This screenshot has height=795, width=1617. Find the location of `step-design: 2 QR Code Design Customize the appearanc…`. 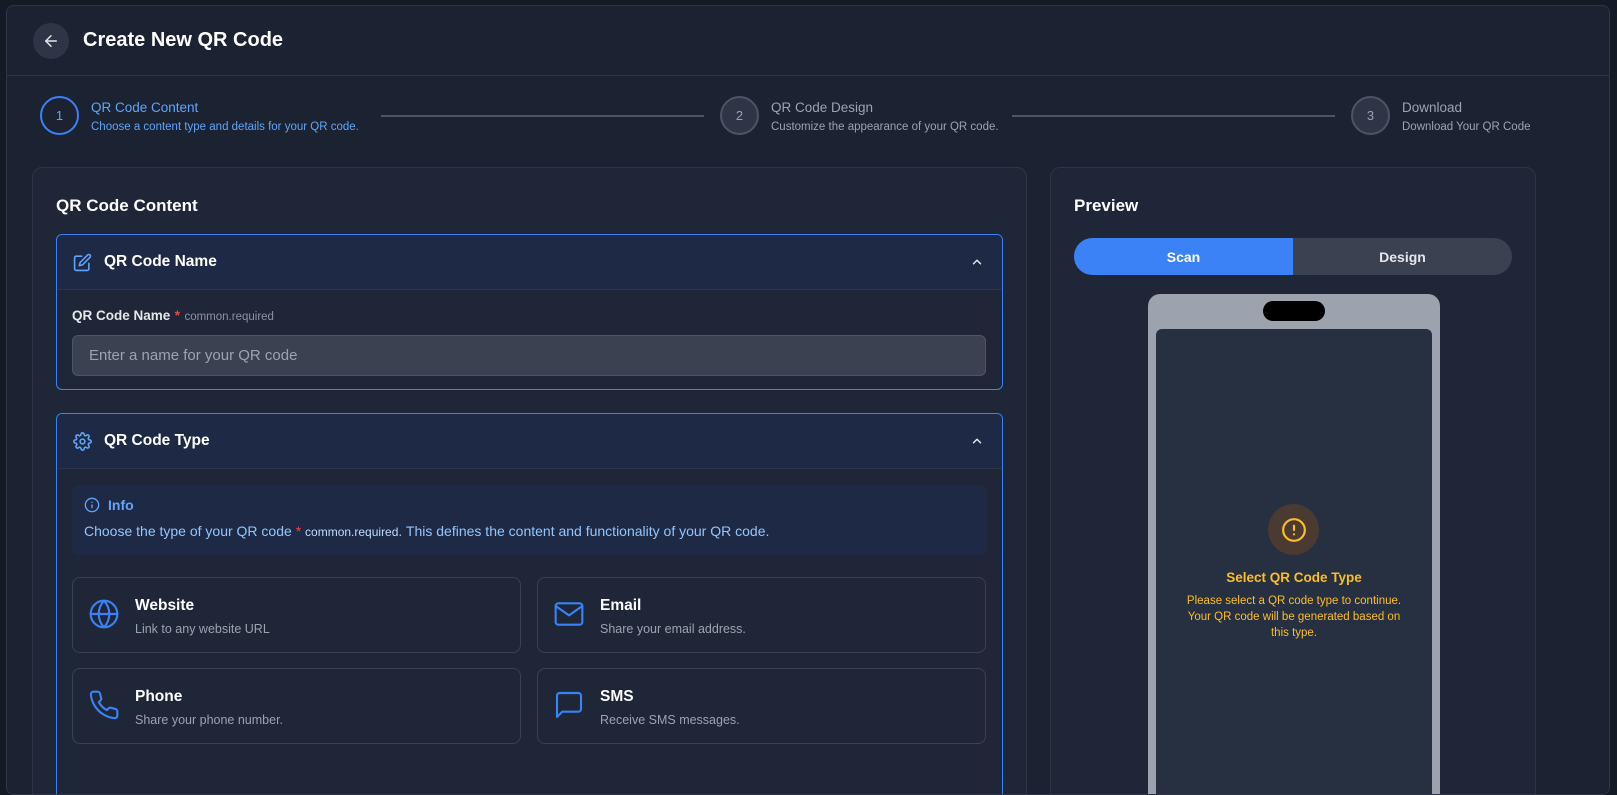

step-design: 2 QR Code Design Customize the appearanc… is located at coordinates (859, 115).